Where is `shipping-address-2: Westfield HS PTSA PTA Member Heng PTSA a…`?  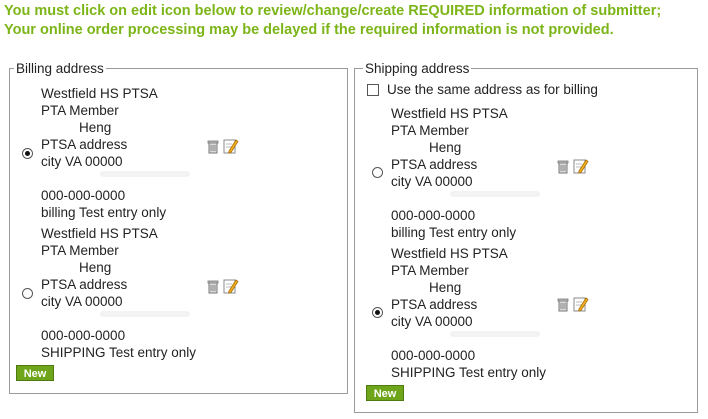 shipping-address-2: Westfield HS PTSA PTA Member Heng PTSA a… is located at coordinates (468, 313).